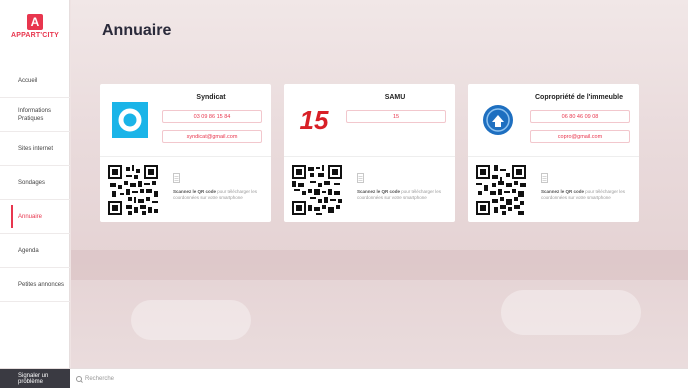 The height and width of the screenshot is (388, 688). Describe the element at coordinates (35, 285) in the screenshot. I see `sidebar-item-petites-annonces: Petites annonces` at that location.